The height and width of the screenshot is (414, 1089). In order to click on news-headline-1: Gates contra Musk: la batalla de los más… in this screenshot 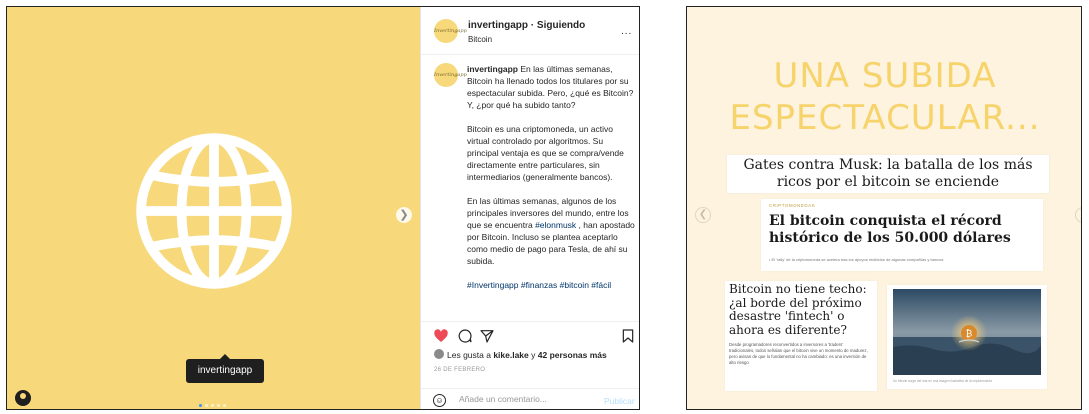, I will do `click(888, 174)`.